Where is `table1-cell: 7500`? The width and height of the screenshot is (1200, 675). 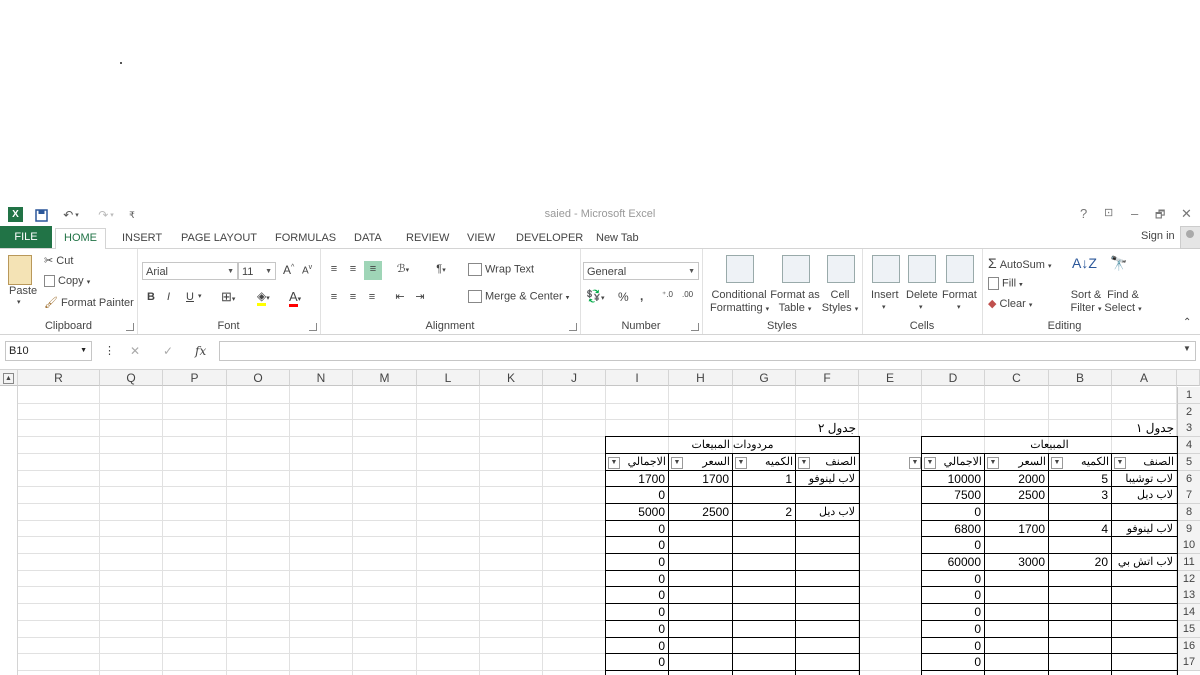 table1-cell: 7500 is located at coordinates (951, 495).